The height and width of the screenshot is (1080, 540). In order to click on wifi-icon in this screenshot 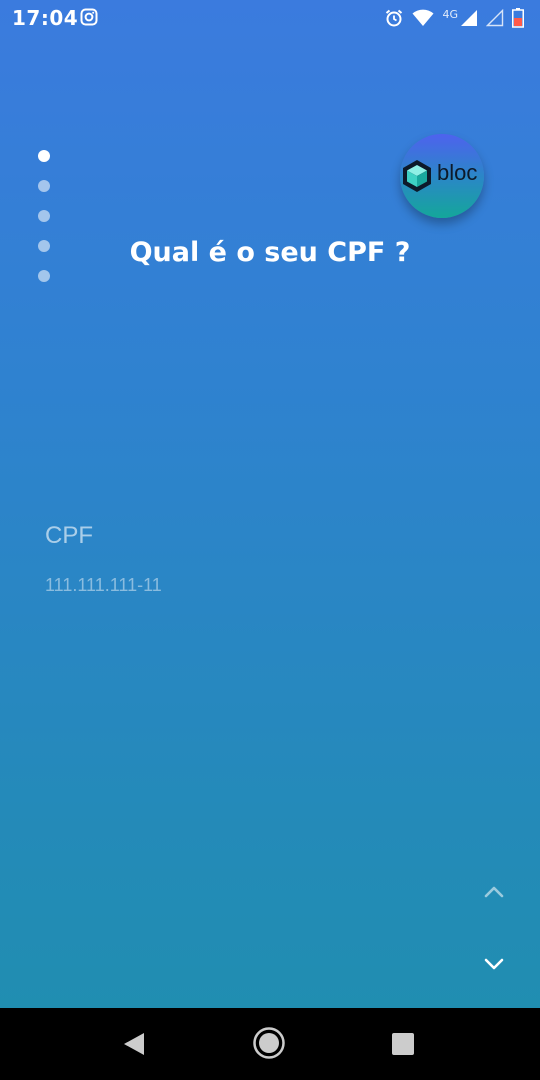, I will do `click(423, 17)`.